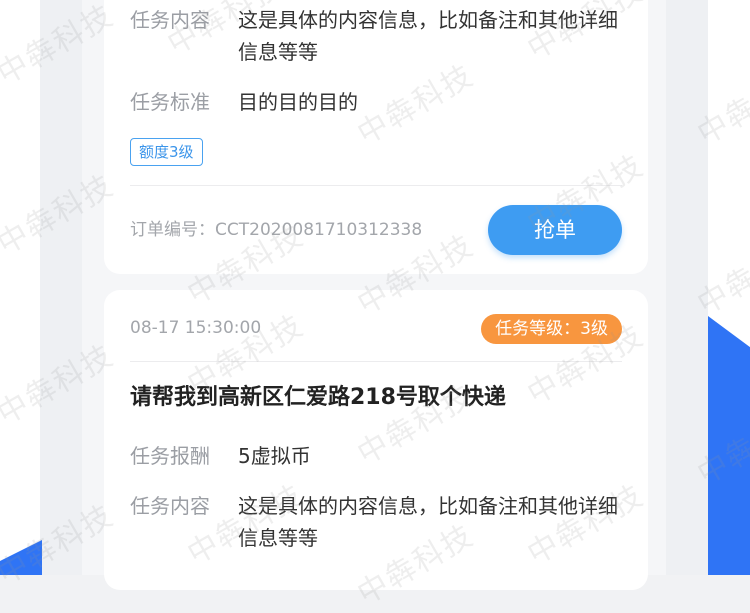  I want to click on quota-badge: 额度3级, so click(166, 152).